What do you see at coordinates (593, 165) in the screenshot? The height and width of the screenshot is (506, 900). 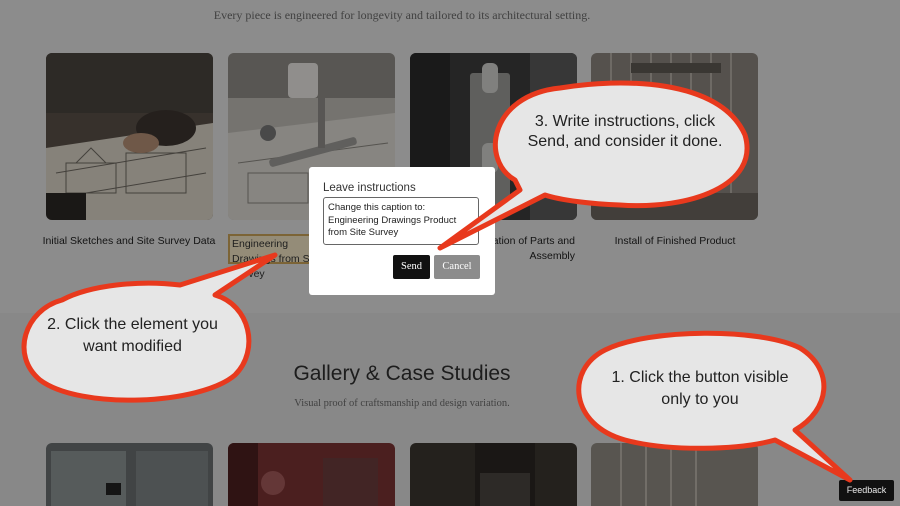 I see `callout-bubble-step3` at bounding box center [593, 165].